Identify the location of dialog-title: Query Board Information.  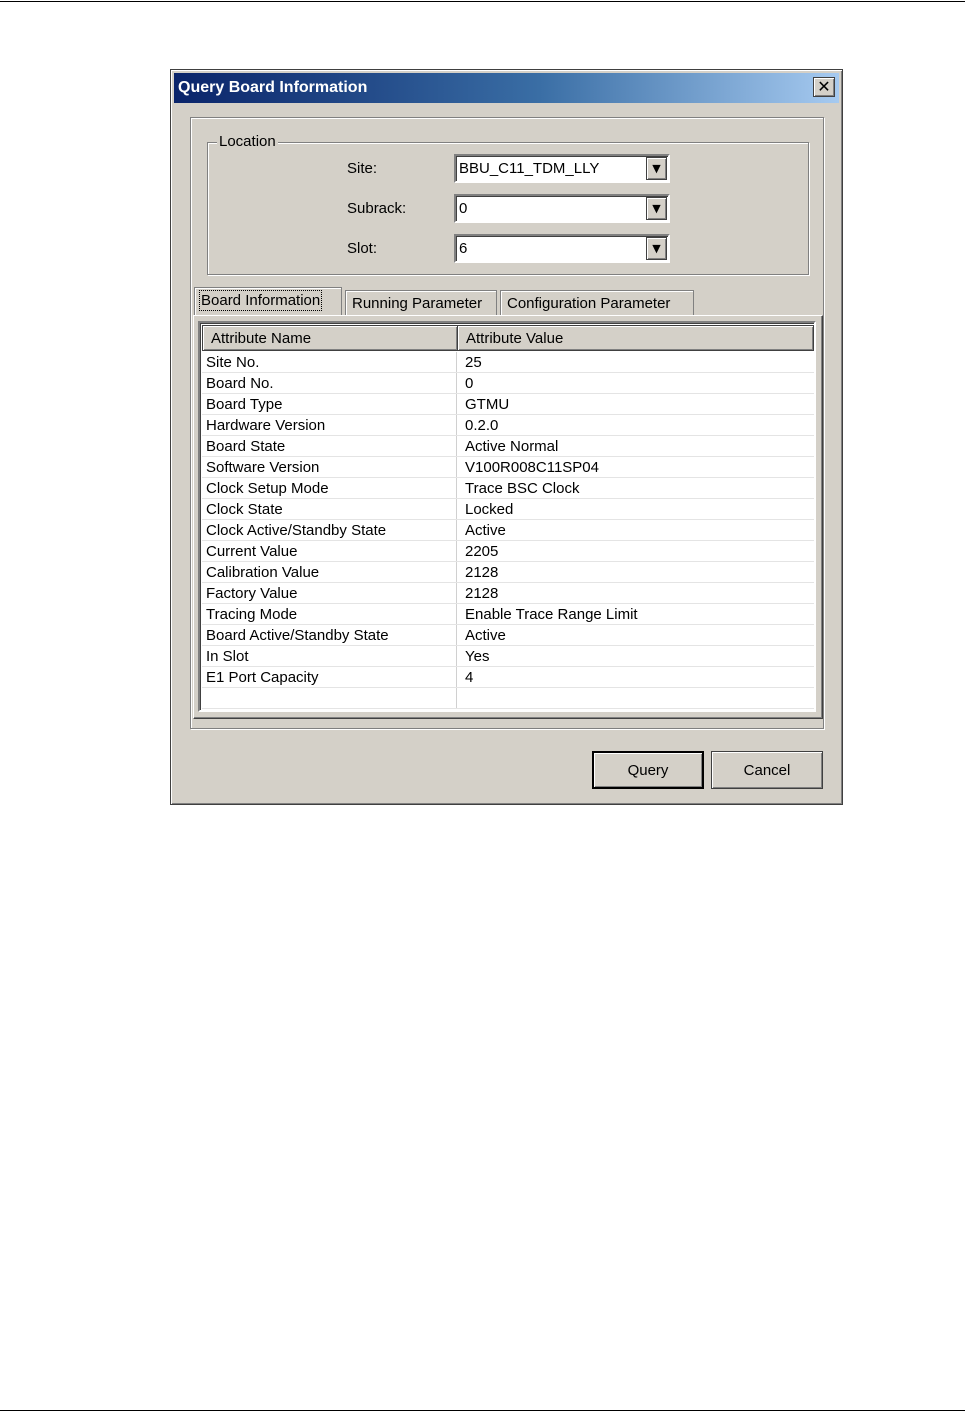
(273, 87).